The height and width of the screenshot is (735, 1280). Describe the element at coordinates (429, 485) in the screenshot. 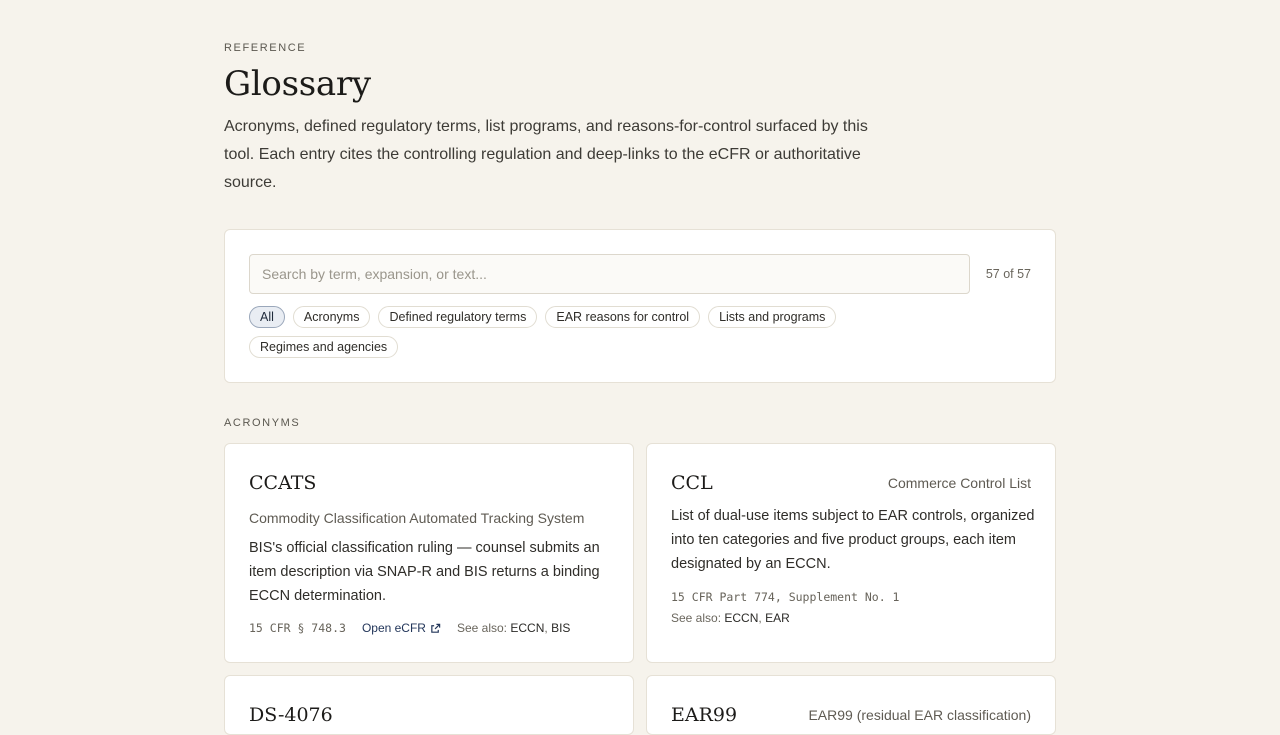

I see `card-header: CCATS` at that location.